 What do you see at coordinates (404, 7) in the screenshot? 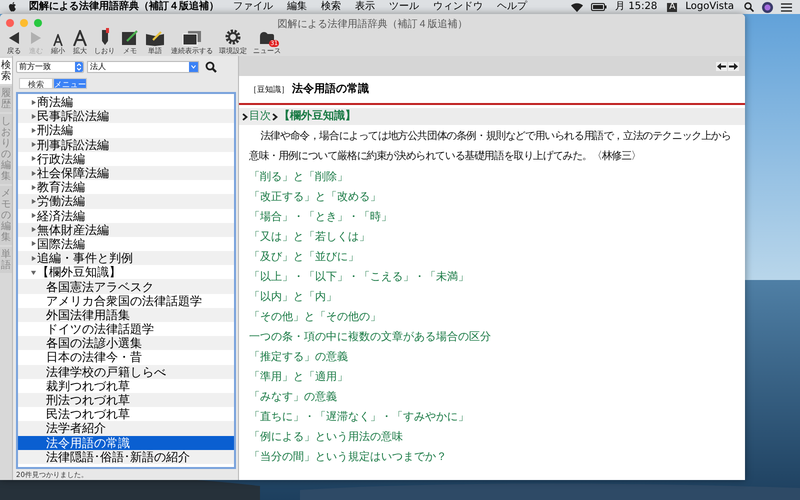
I see `menu-item: ツール` at bounding box center [404, 7].